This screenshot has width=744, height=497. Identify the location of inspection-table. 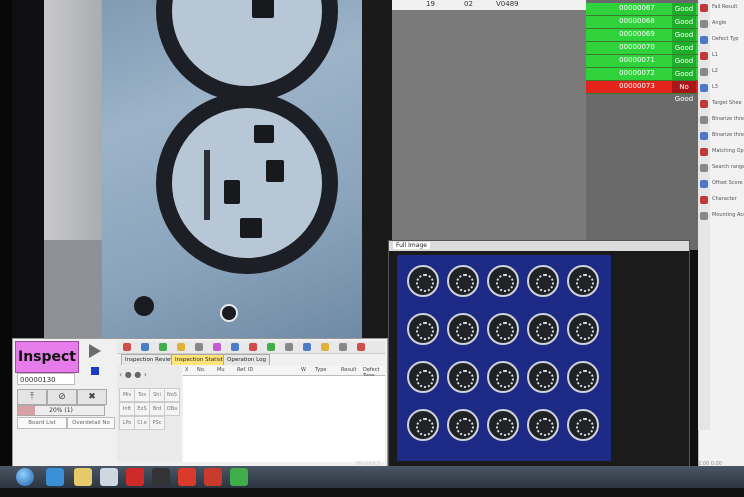
(284, 419).